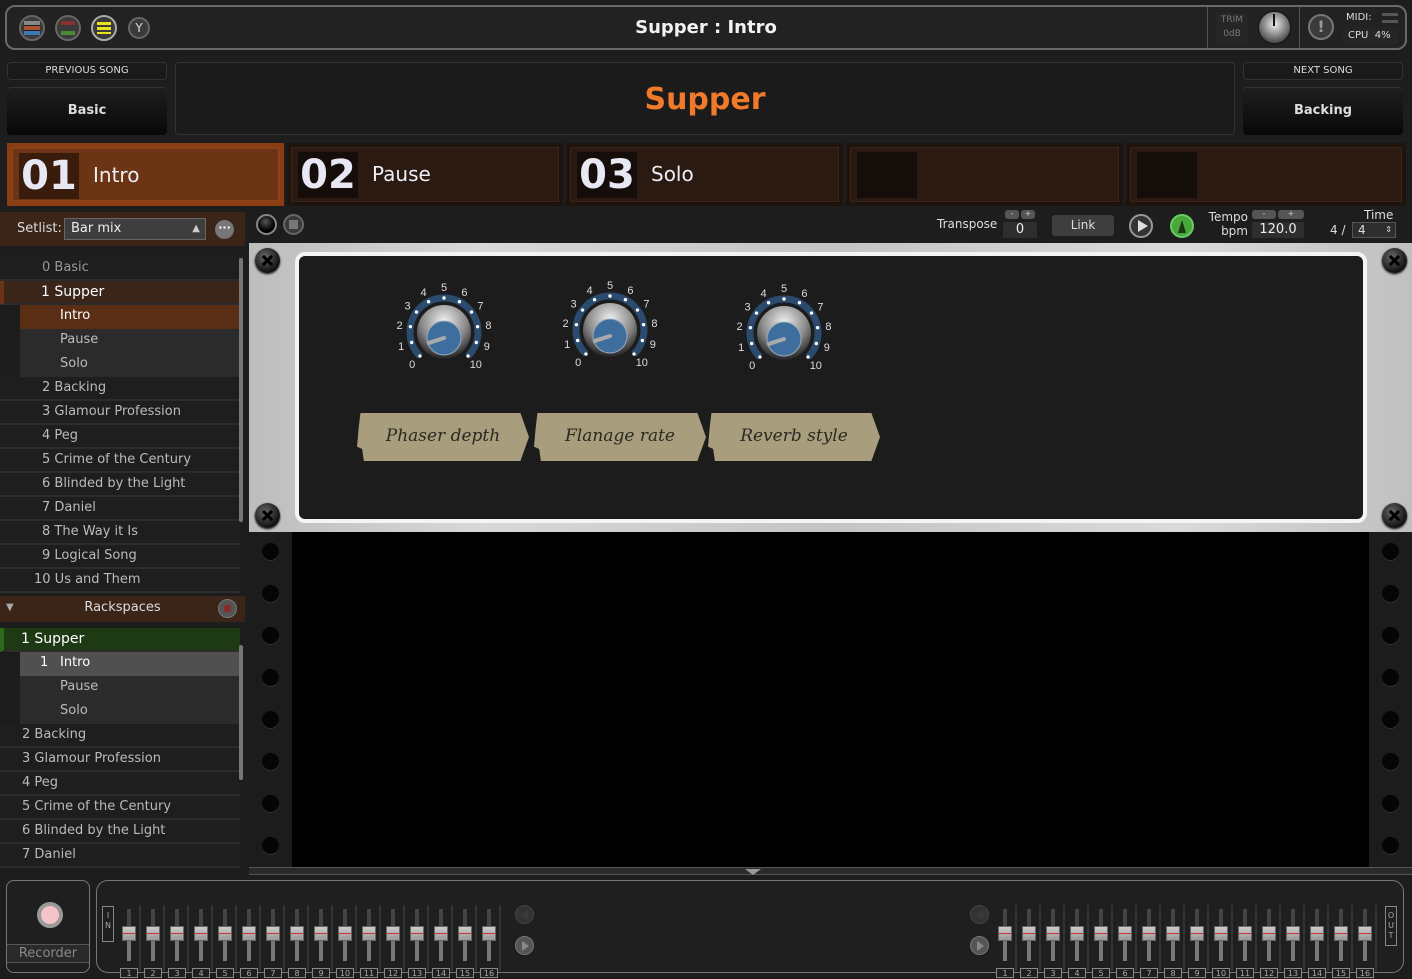 The width and height of the screenshot is (1412, 979). I want to click on metronome-icon, so click(1182, 226).